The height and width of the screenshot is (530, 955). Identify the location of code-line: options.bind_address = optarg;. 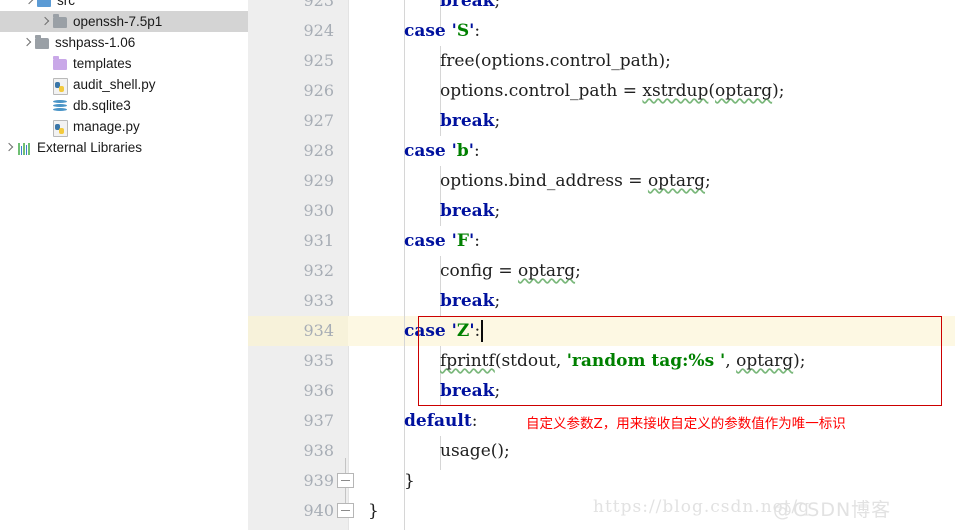
(575, 181).